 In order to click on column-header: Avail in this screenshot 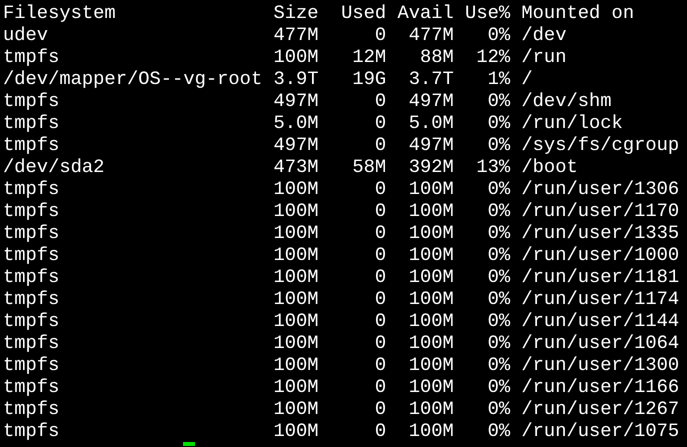, I will do `click(425, 13)`.